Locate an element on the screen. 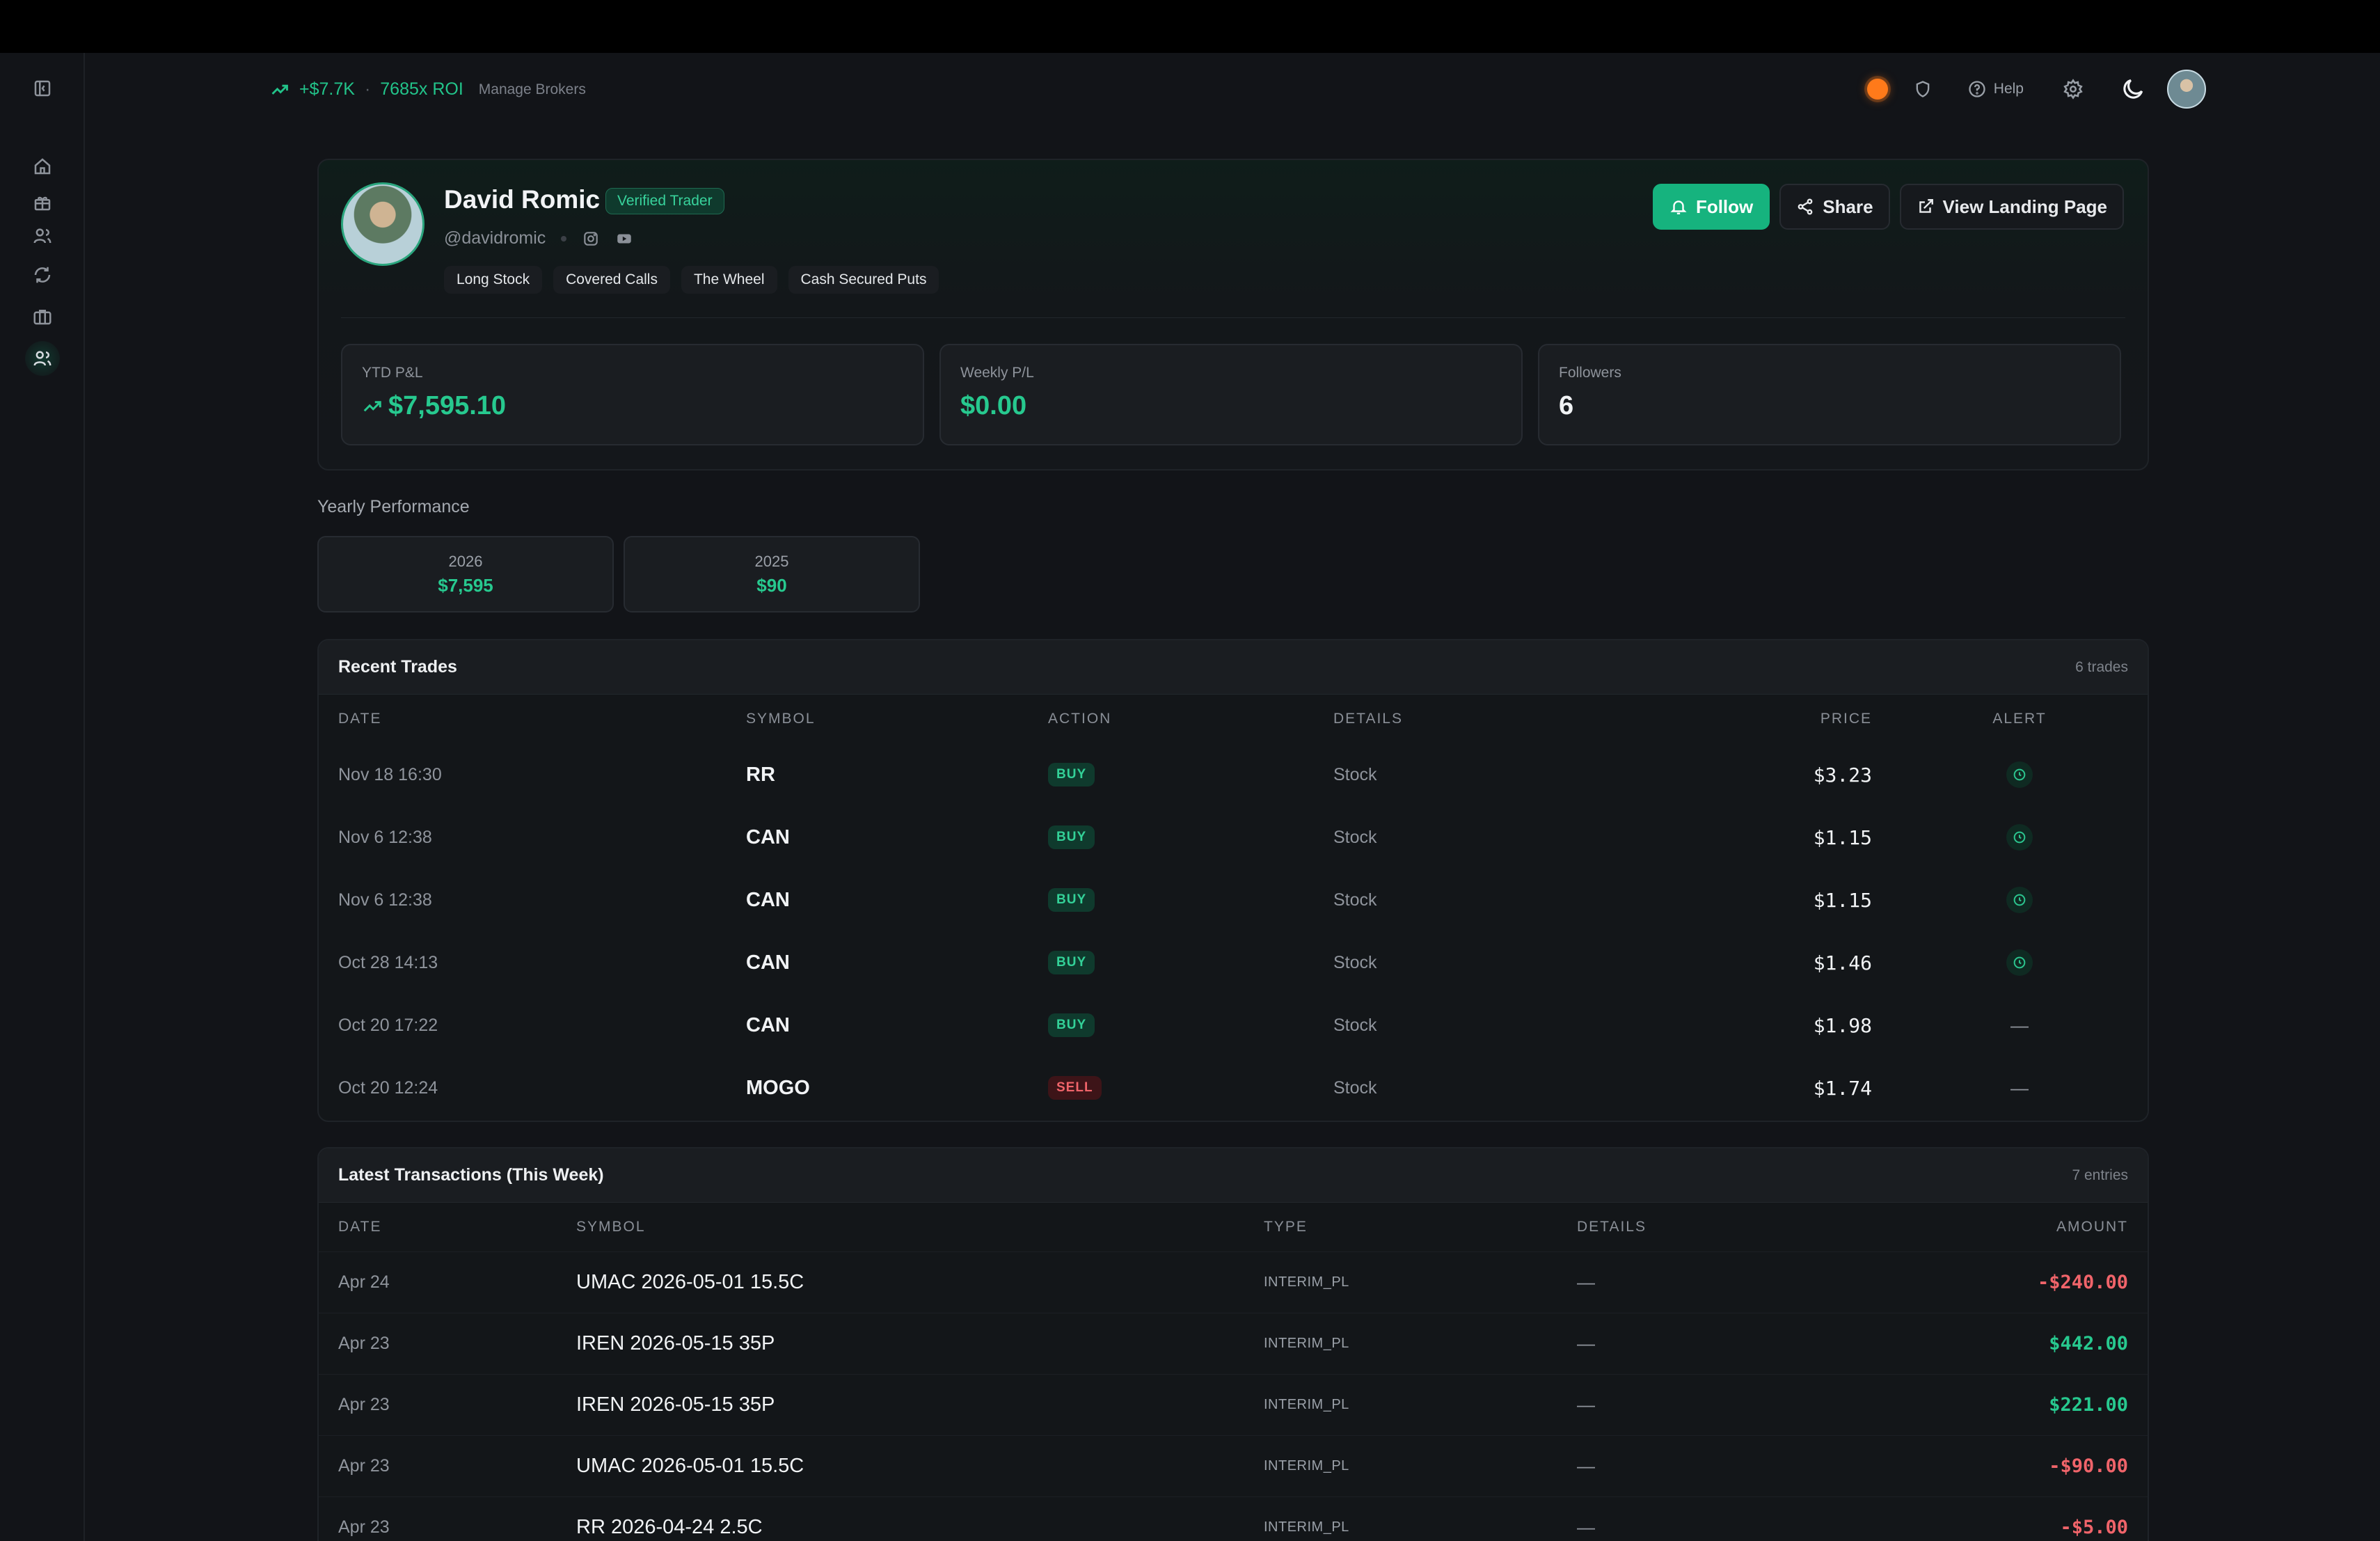 The height and width of the screenshot is (1541, 2380). share-icon is located at coordinates (1806, 206).